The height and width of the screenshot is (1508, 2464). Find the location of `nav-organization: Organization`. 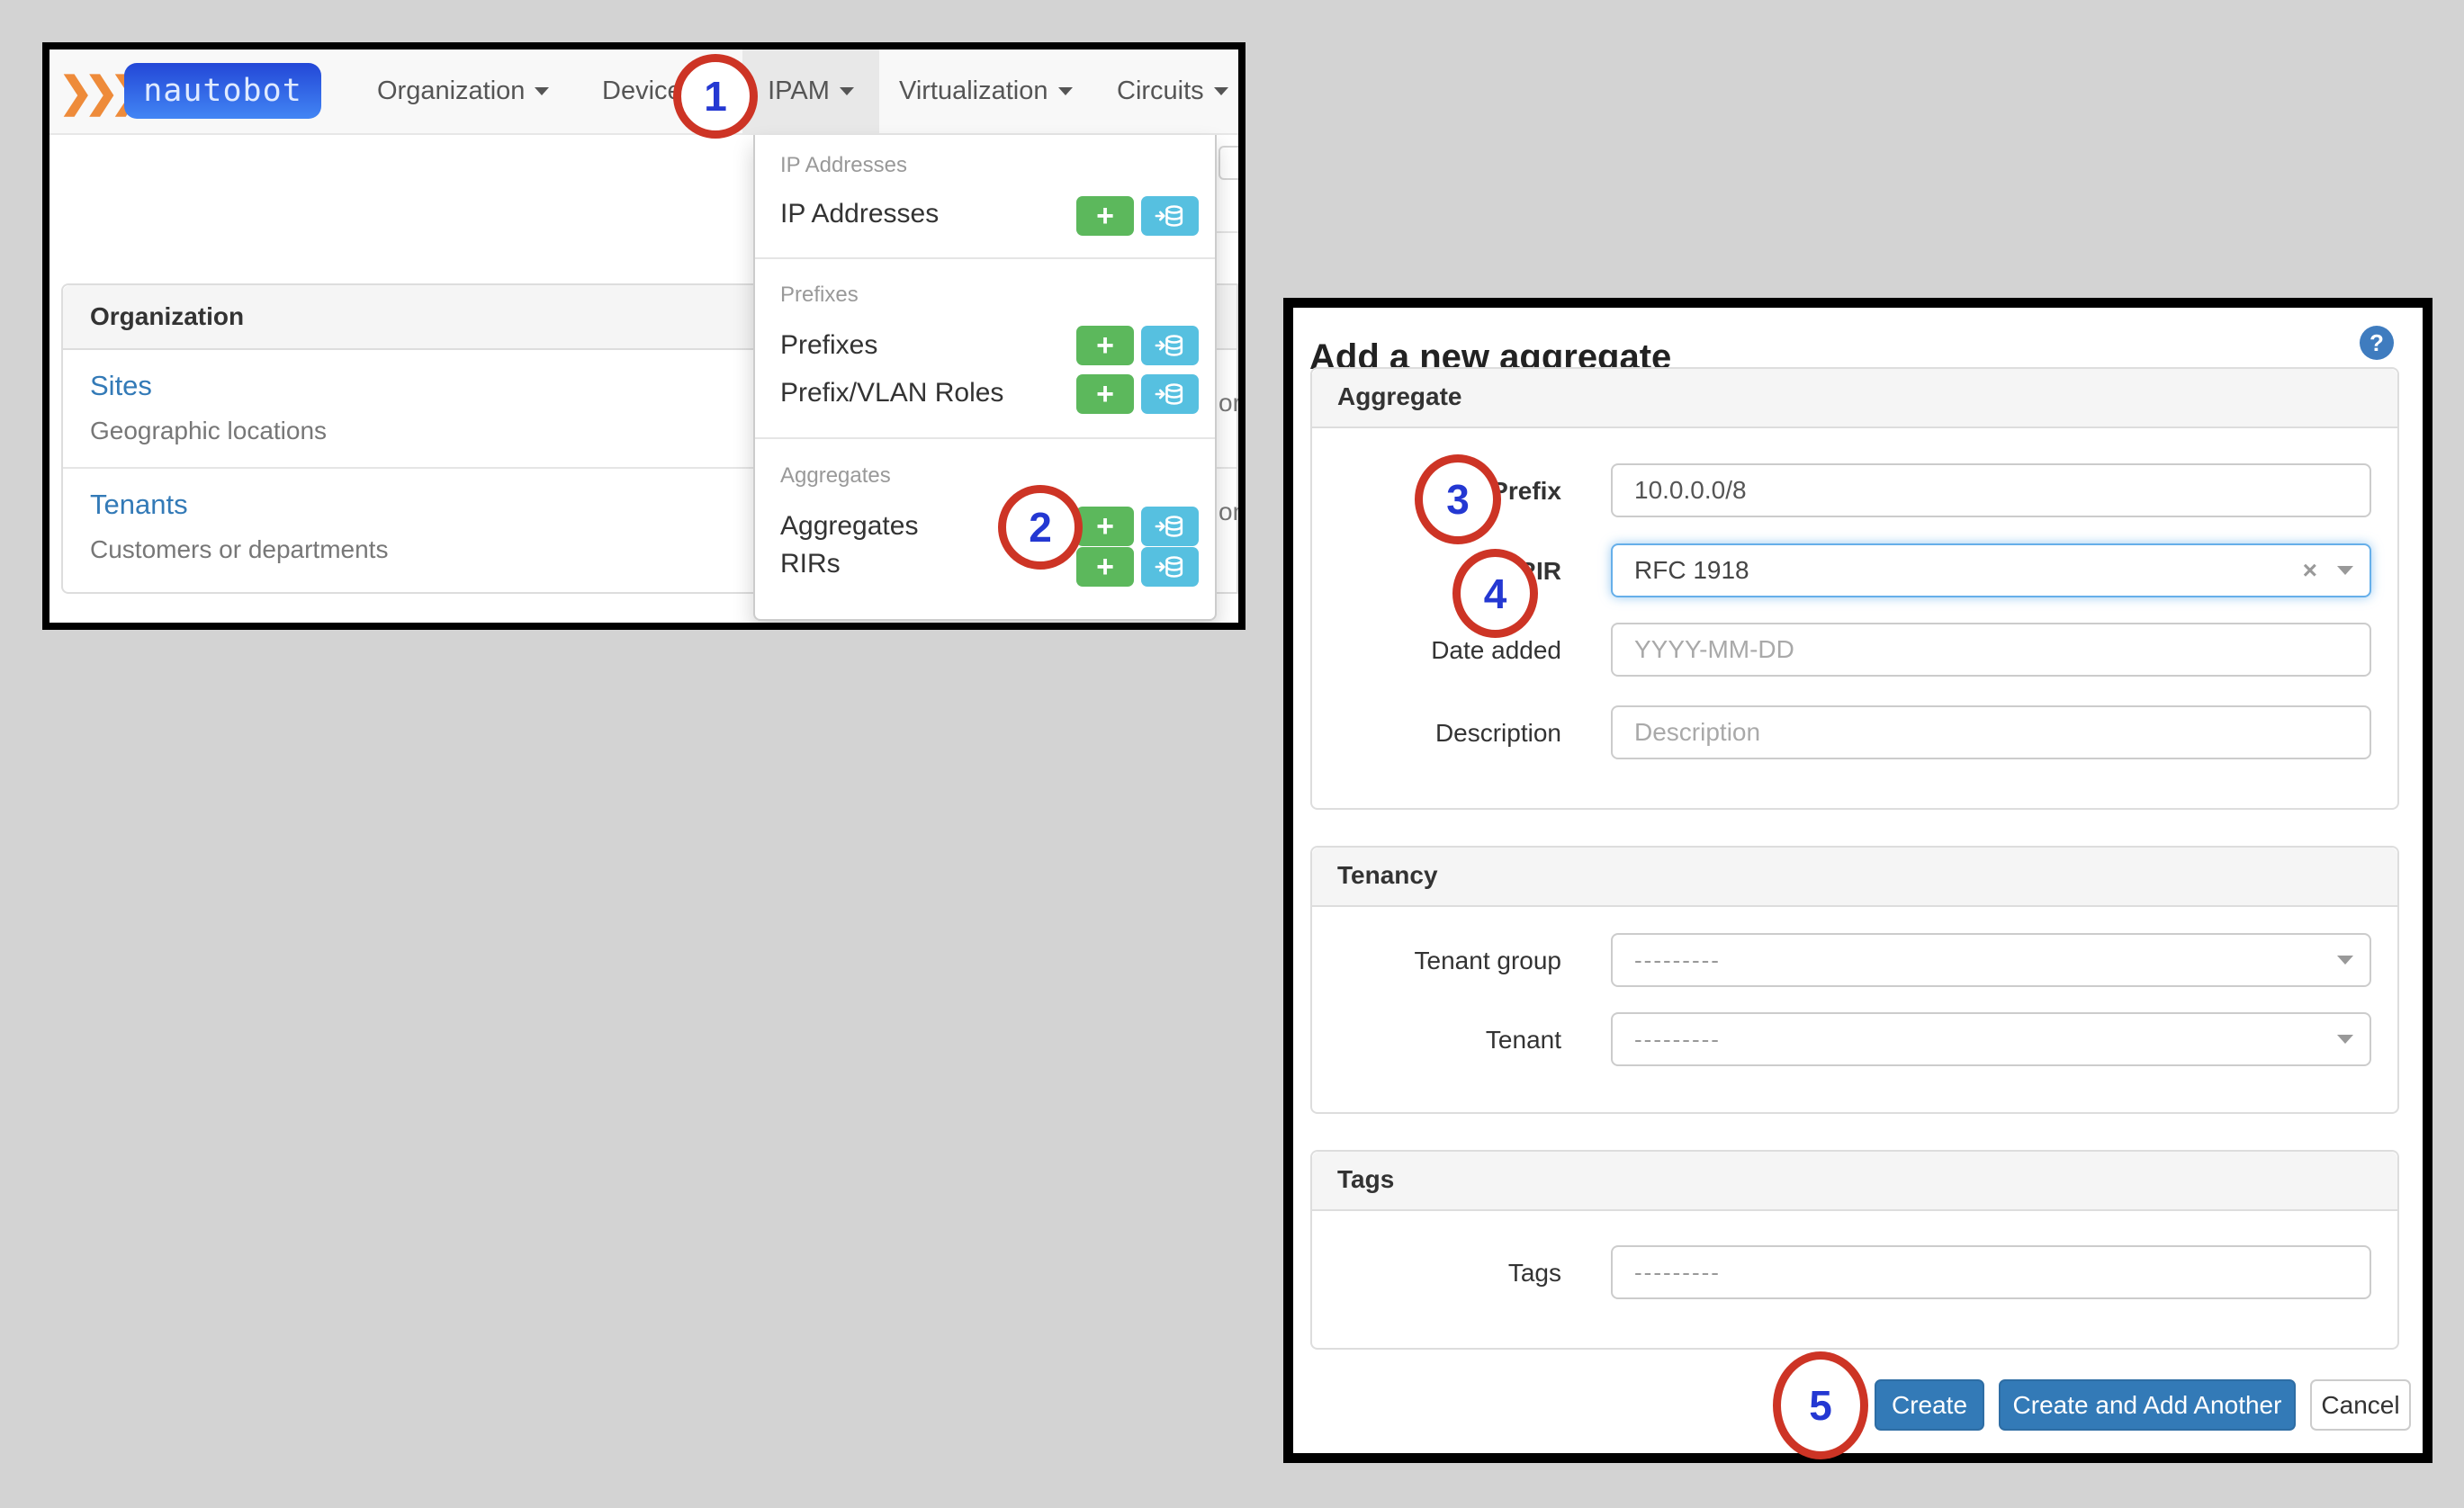

nav-organization: Organization is located at coordinates (463, 91).